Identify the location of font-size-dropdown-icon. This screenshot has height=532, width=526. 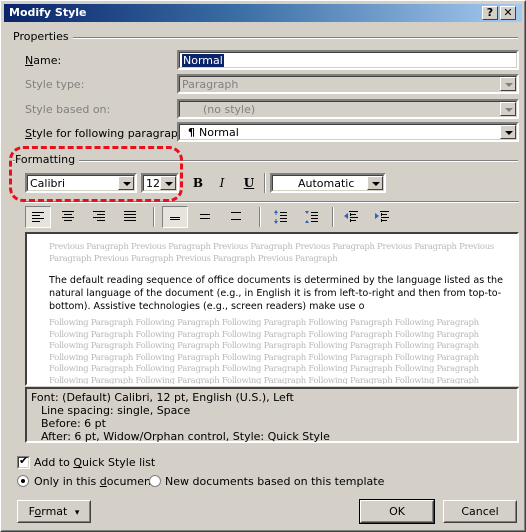
(168, 183).